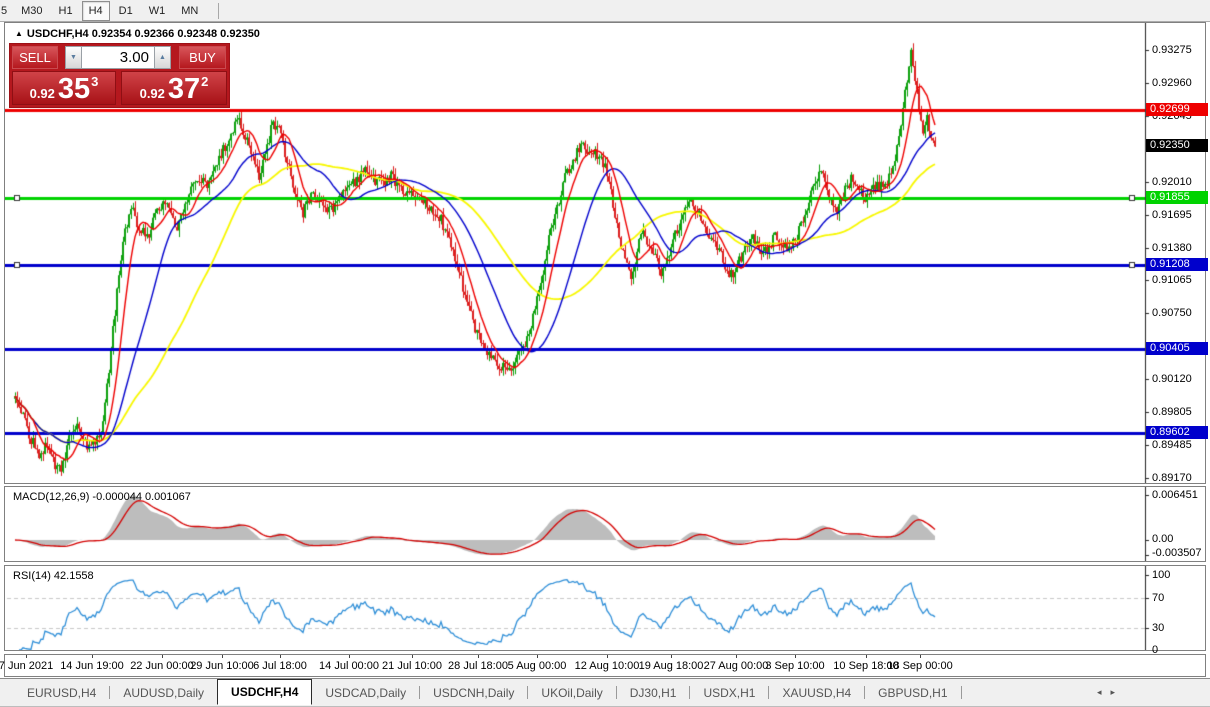 This screenshot has height=707, width=1210. What do you see at coordinates (1177, 553) in the screenshot?
I see `macd-axis-label: -0.003507` at bounding box center [1177, 553].